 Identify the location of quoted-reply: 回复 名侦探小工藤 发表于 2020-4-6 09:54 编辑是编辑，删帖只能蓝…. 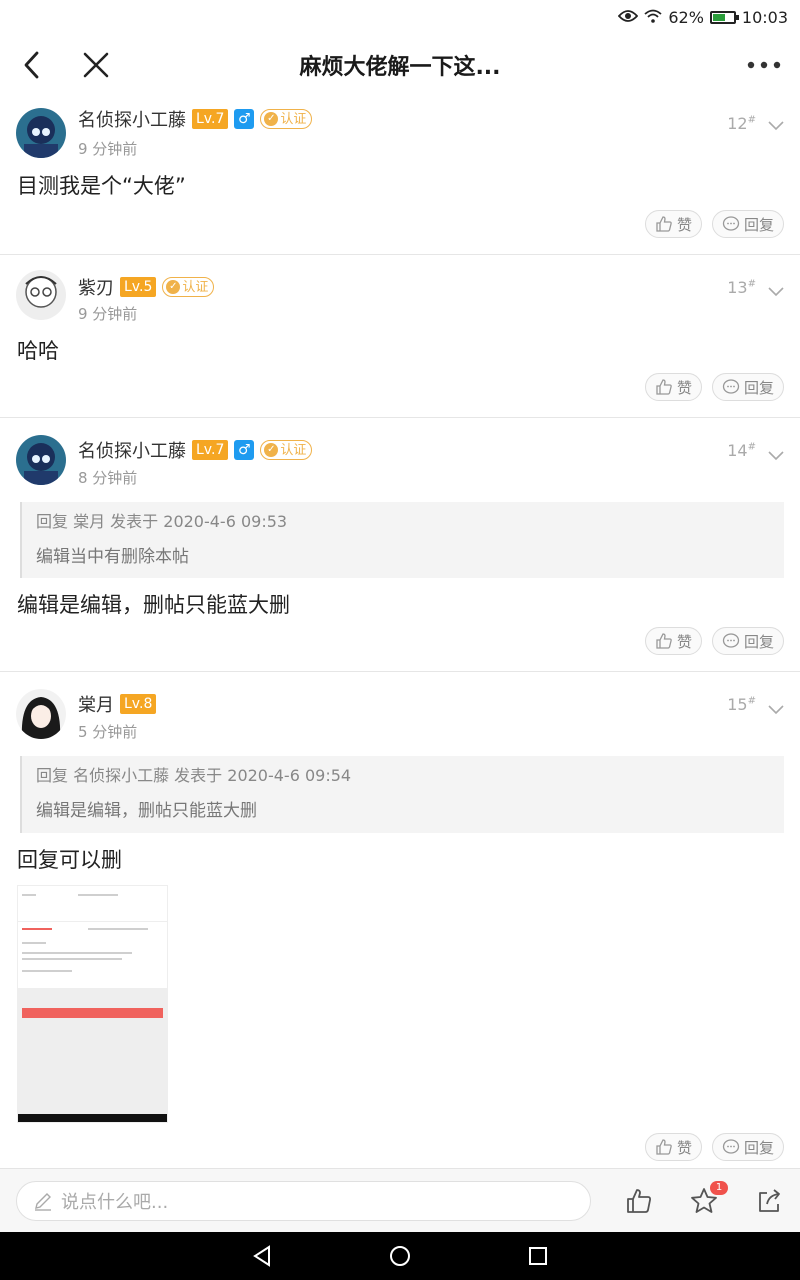
(402, 794).